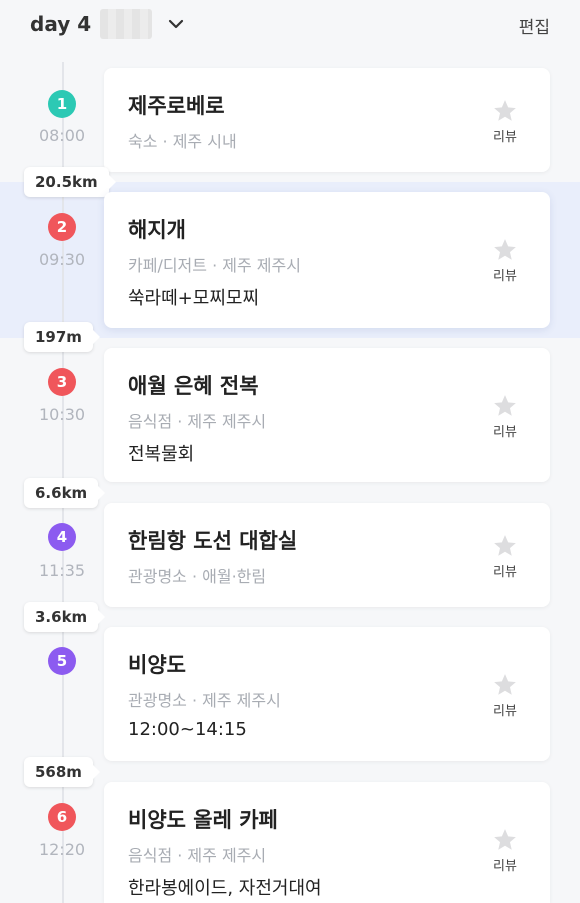  I want to click on stop-number-badge: 4, so click(62, 537).